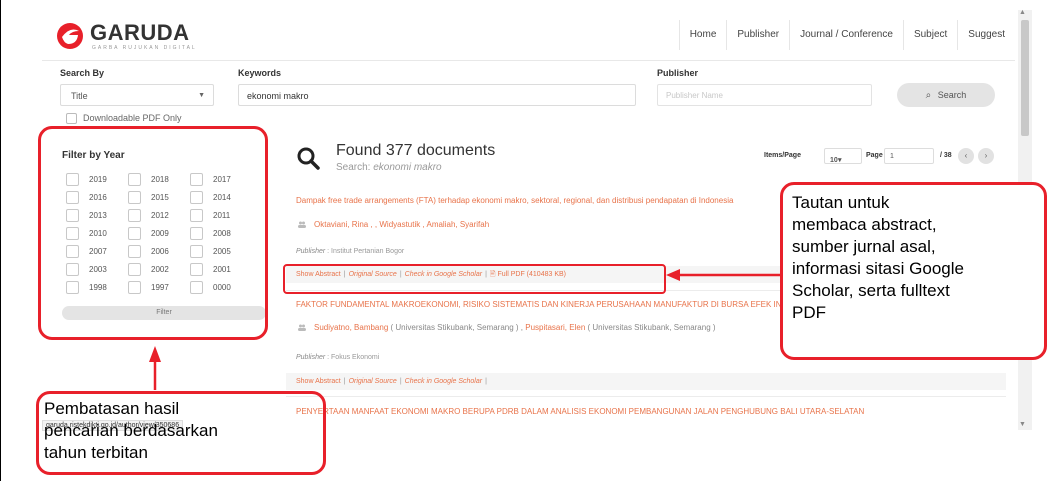  Describe the element at coordinates (673, 275) in the screenshot. I see `arrow-to-links-head` at that location.